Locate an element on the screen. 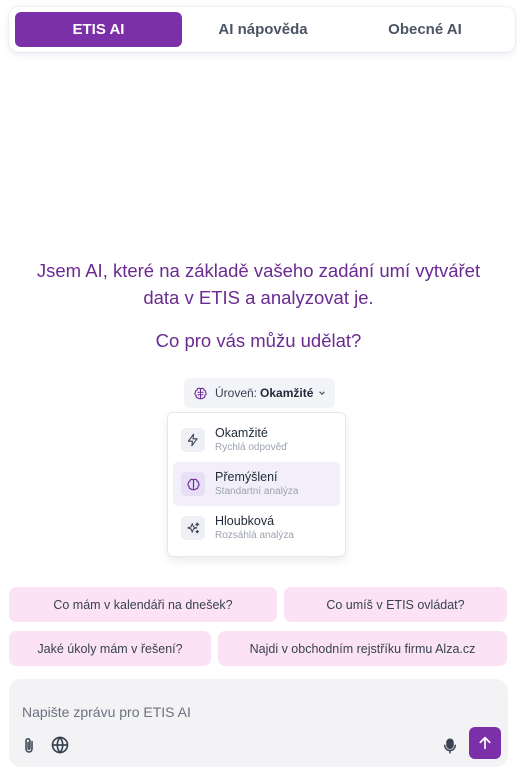  level-option-desc: Rozsáhlá analýza is located at coordinates (254, 535).